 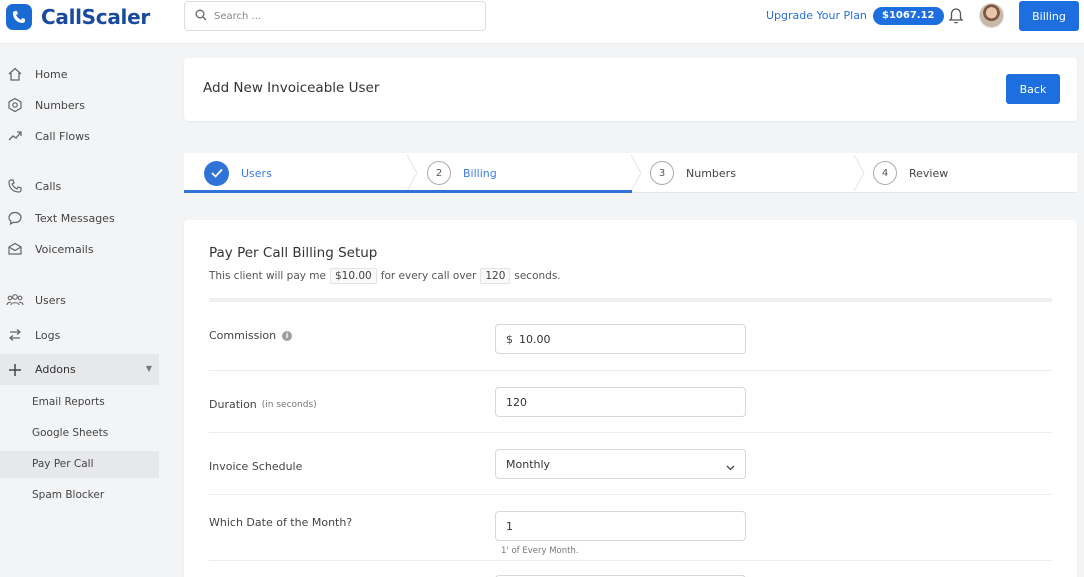 What do you see at coordinates (620, 339) in the screenshot?
I see `commission-input: $ 10.00` at bounding box center [620, 339].